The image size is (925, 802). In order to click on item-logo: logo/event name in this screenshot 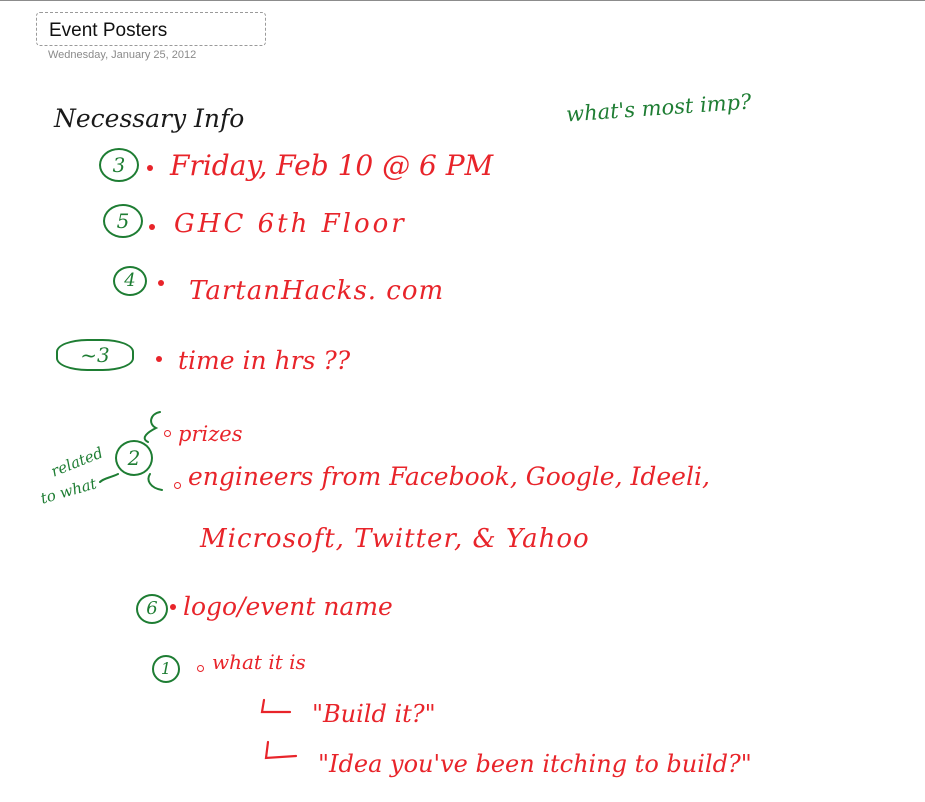, I will do `click(288, 606)`.